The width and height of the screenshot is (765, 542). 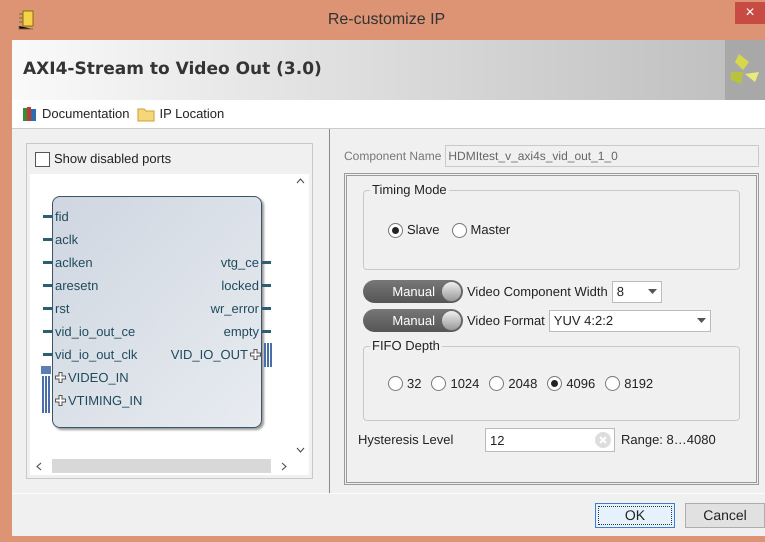 I want to click on port-label: fid, so click(x=62, y=217).